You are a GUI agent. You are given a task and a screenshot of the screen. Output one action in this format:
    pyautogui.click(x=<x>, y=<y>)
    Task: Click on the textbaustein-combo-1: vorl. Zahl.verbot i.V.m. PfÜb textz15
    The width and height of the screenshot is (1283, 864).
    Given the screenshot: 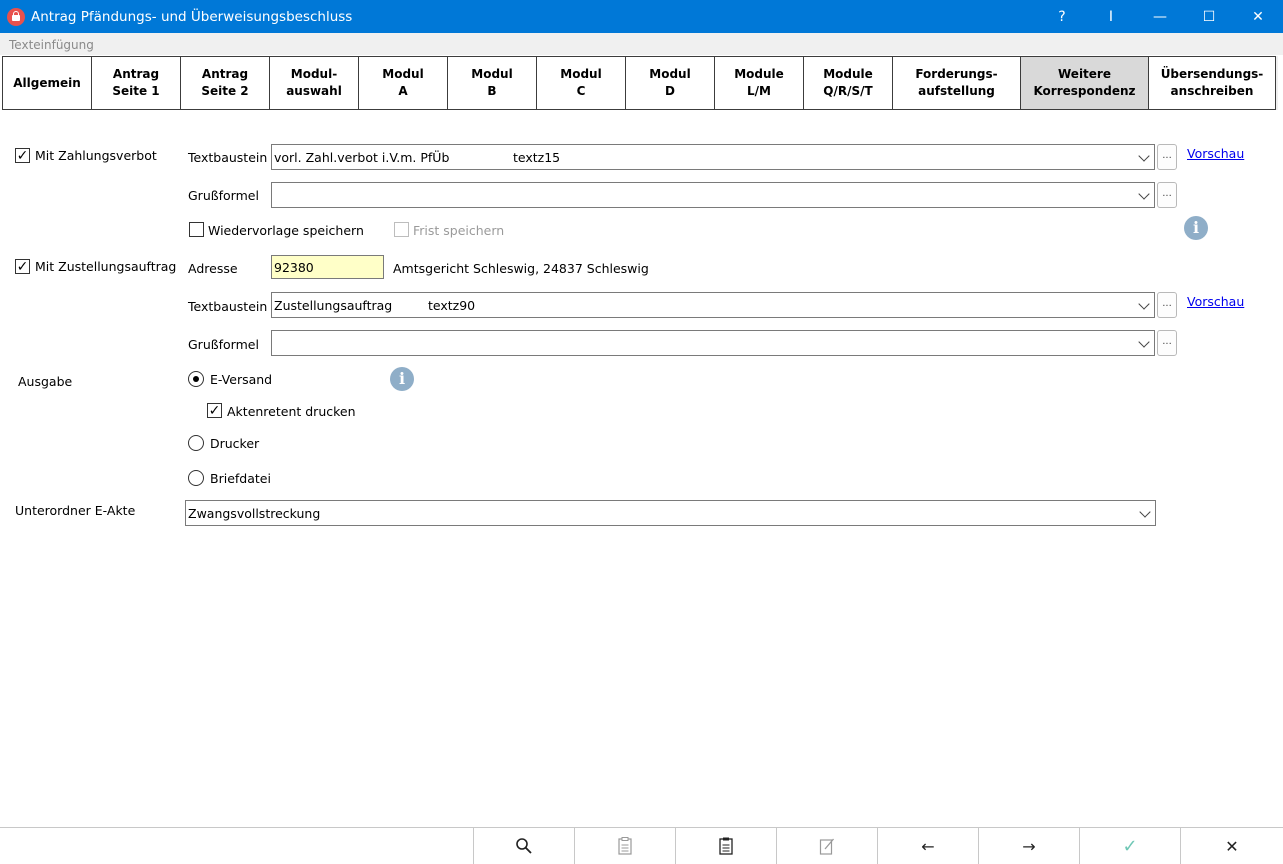 What is the action you would take?
    pyautogui.click(x=713, y=157)
    